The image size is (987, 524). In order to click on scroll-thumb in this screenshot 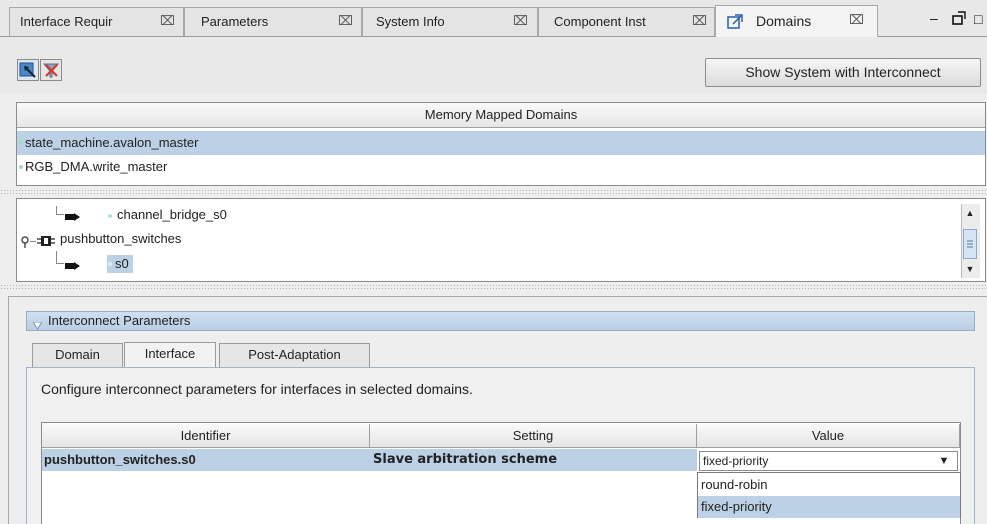, I will do `click(970, 244)`.